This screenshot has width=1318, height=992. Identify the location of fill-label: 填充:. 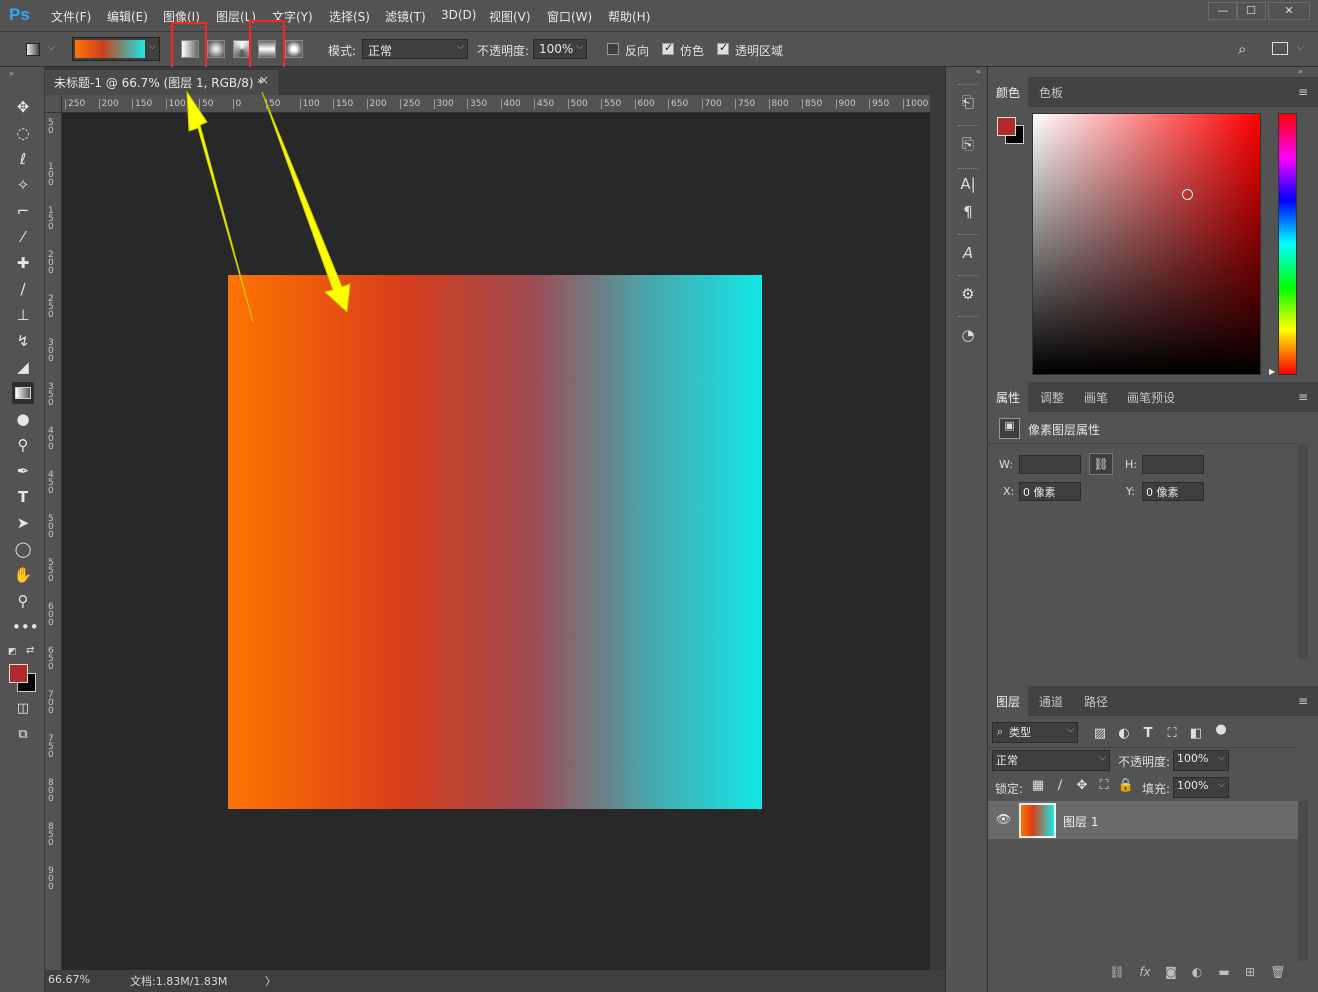
(1156, 789).